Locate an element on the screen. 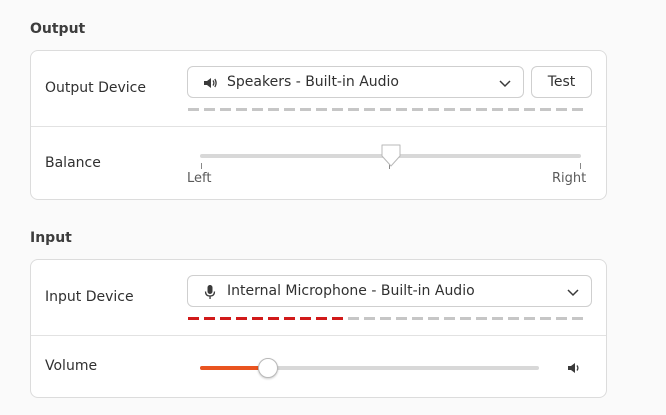  balance-slider-handle is located at coordinates (391, 156).